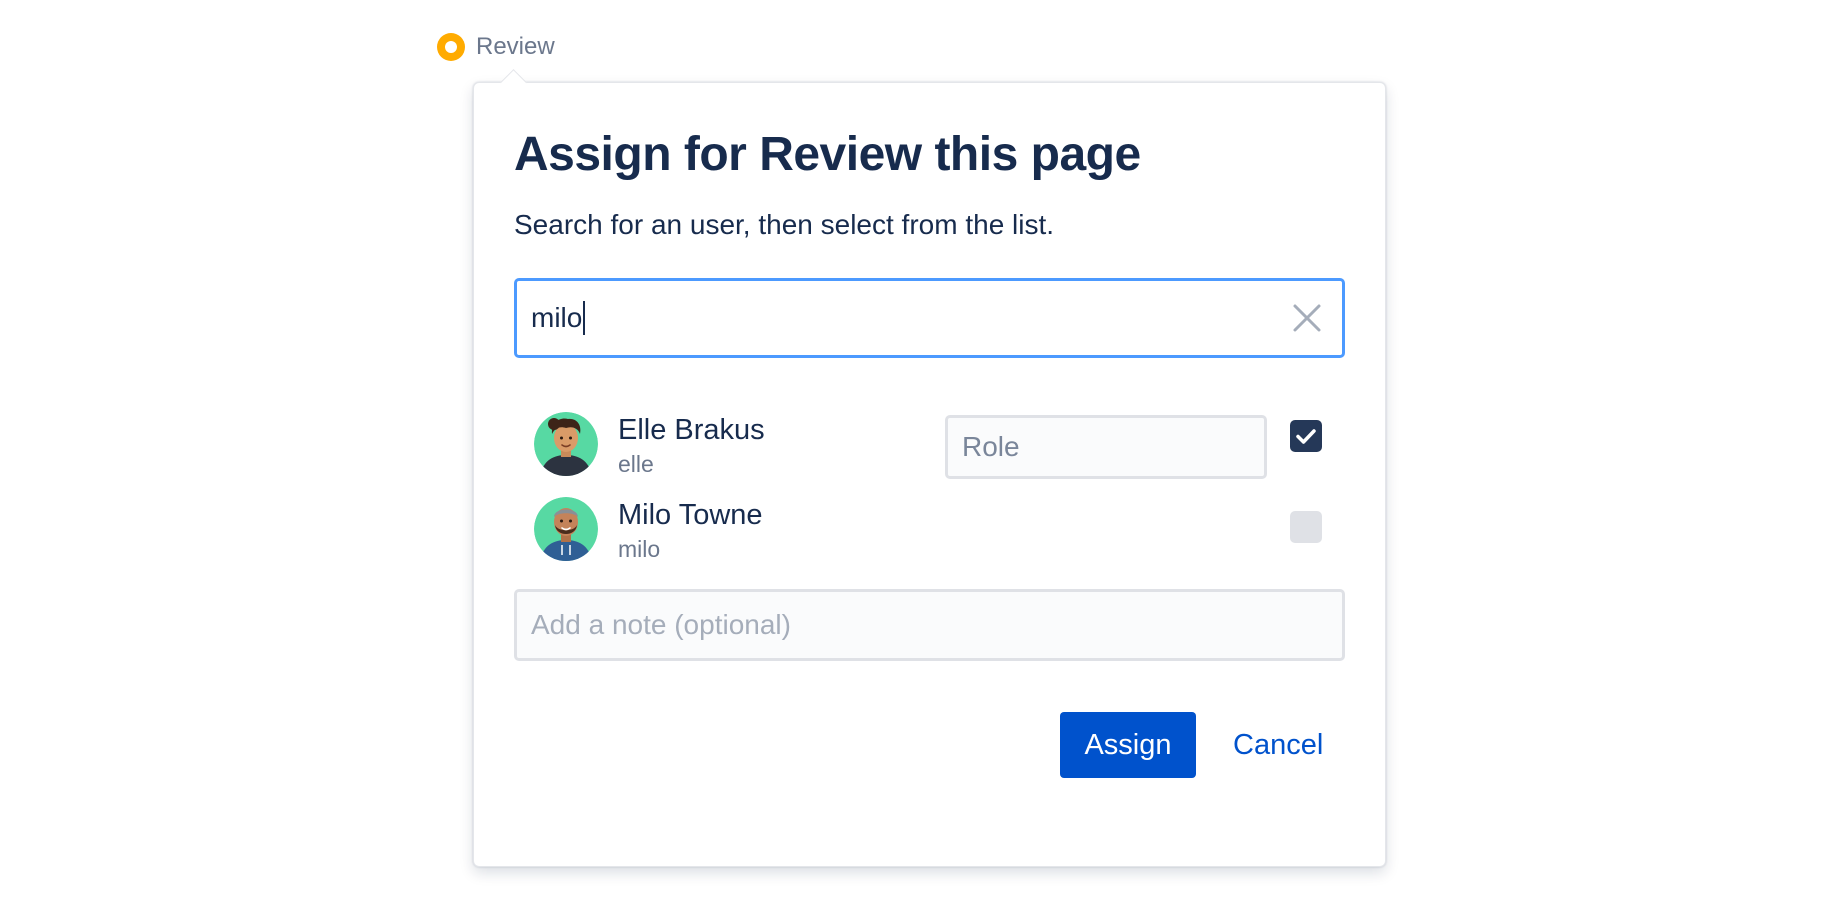 The image size is (1840, 900). I want to click on search-value: milo, so click(557, 317).